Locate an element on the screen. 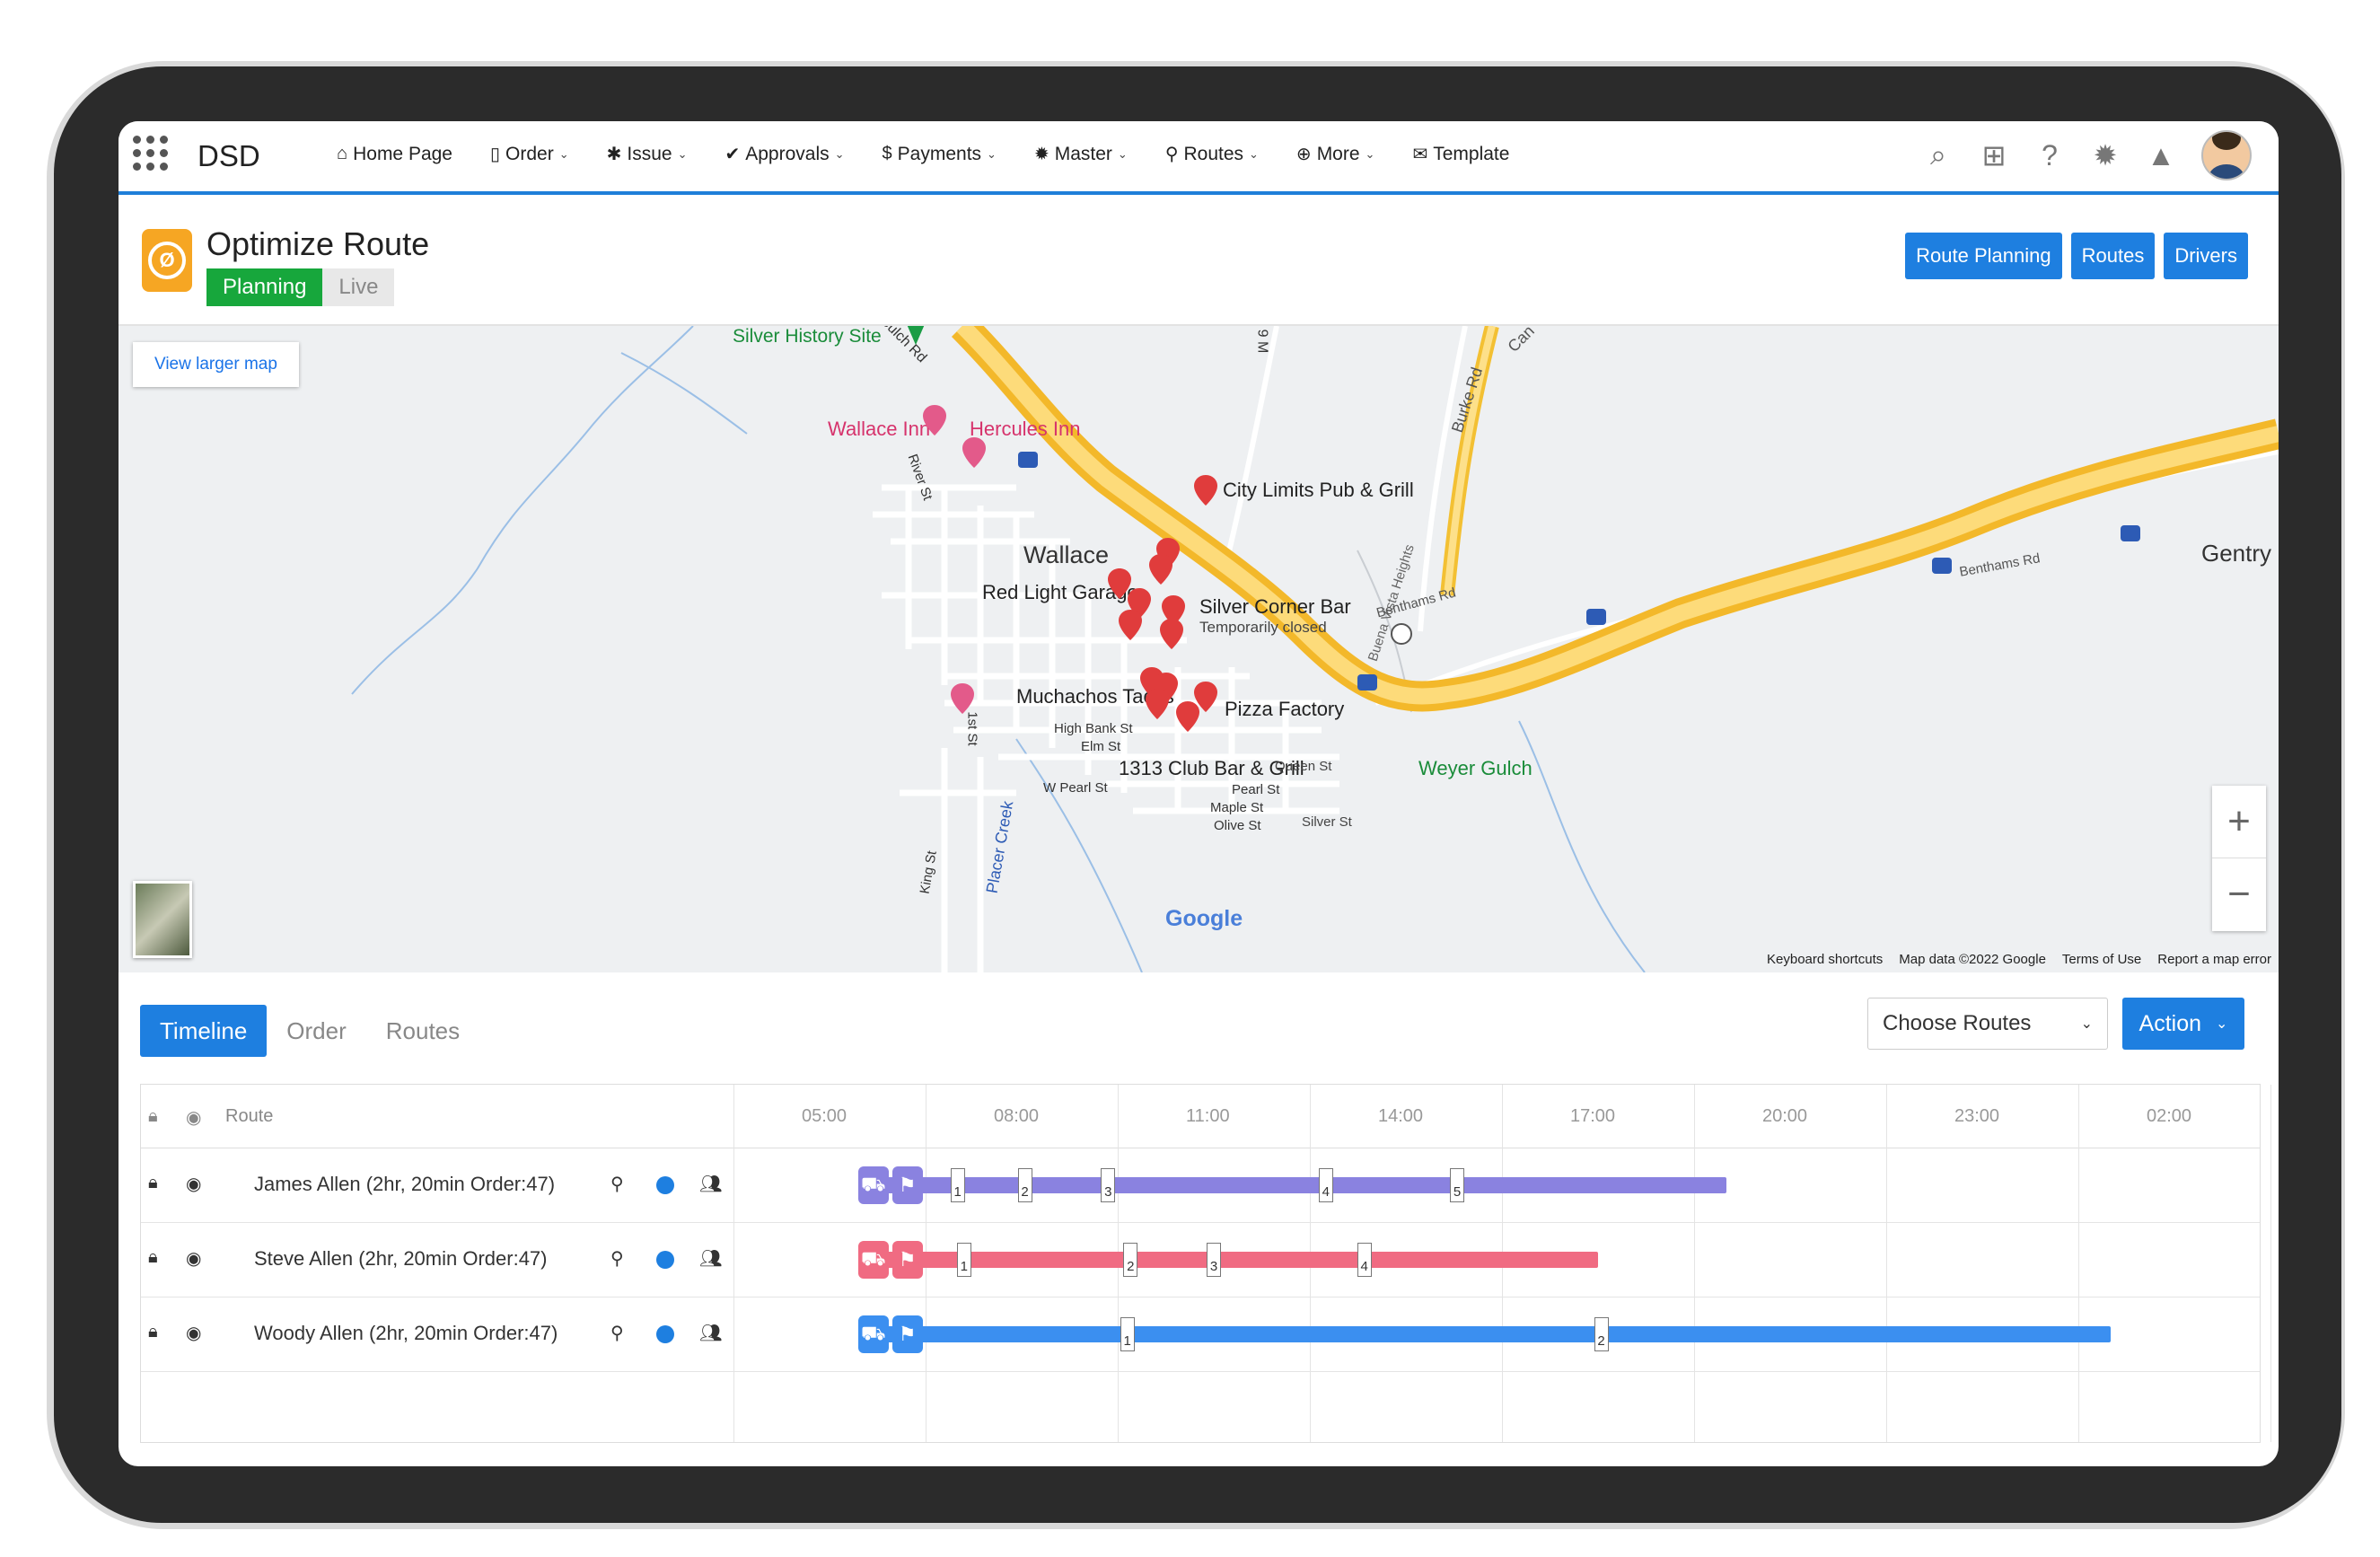 This screenshot has height=1557, width=2380. live-toggle: Live is located at coordinates (358, 287).